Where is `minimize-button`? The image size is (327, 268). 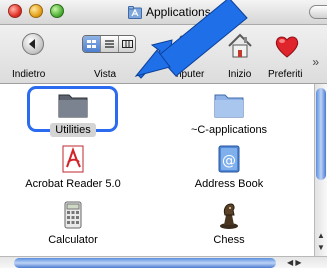
minimize-button is located at coordinates (36, 11).